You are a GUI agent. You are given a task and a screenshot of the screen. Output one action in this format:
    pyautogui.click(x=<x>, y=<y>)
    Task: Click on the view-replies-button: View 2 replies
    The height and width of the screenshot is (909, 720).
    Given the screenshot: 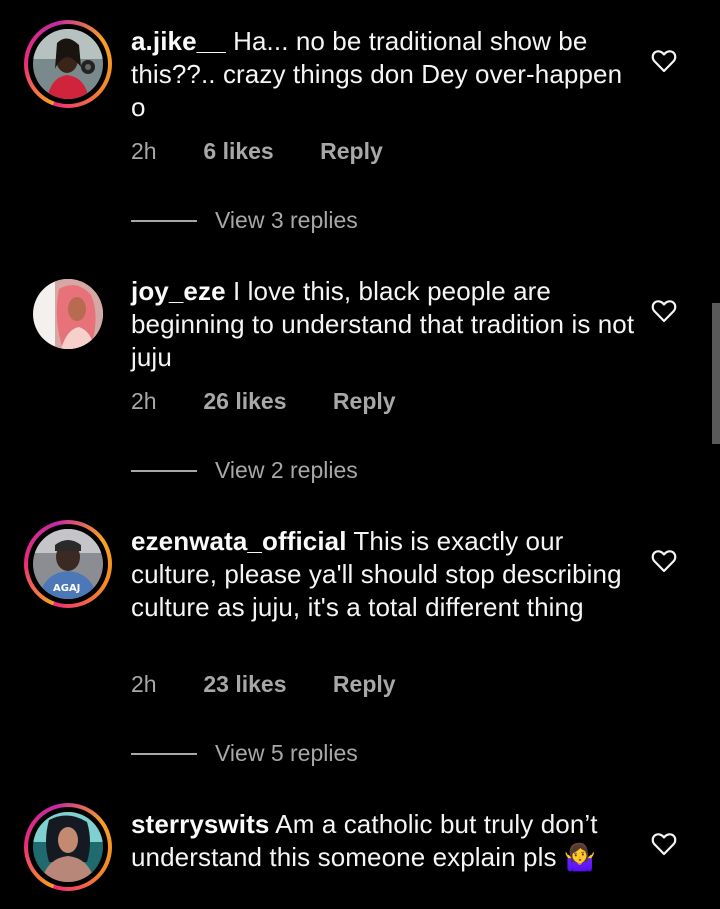 What is the action you would take?
    pyautogui.click(x=244, y=470)
    